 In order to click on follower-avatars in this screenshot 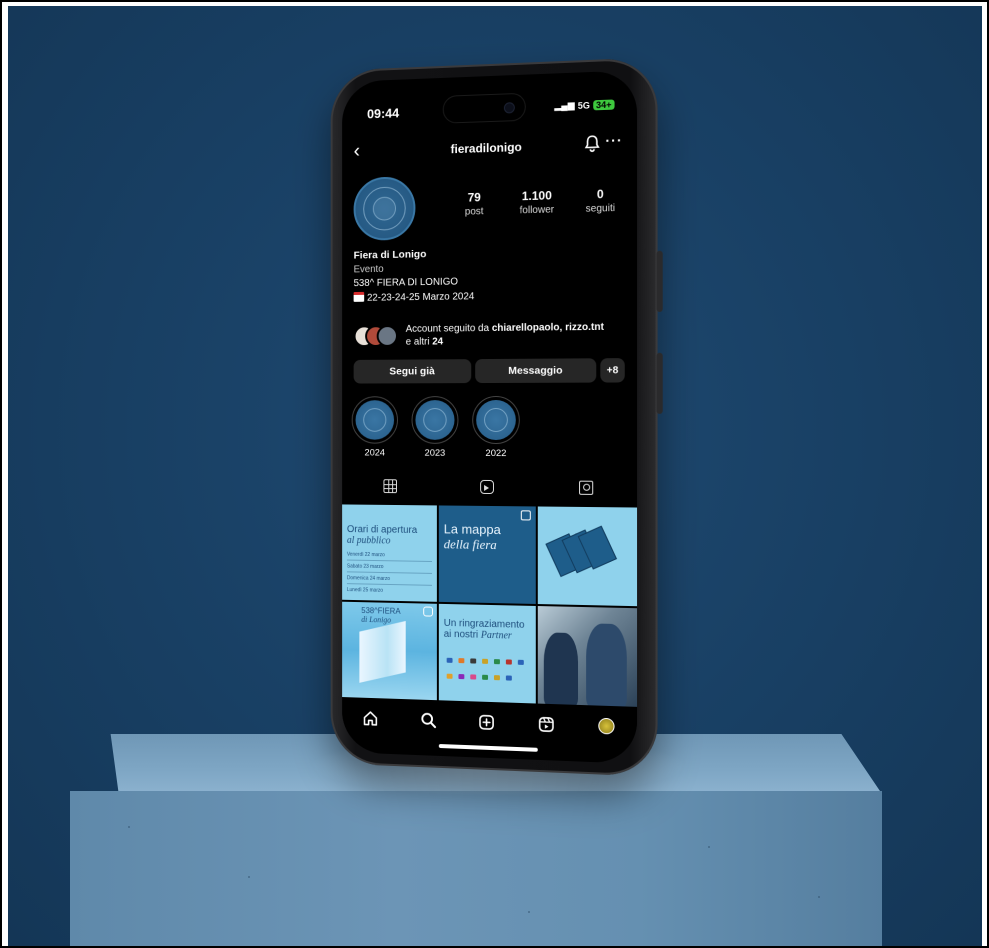, I will do `click(377, 336)`.